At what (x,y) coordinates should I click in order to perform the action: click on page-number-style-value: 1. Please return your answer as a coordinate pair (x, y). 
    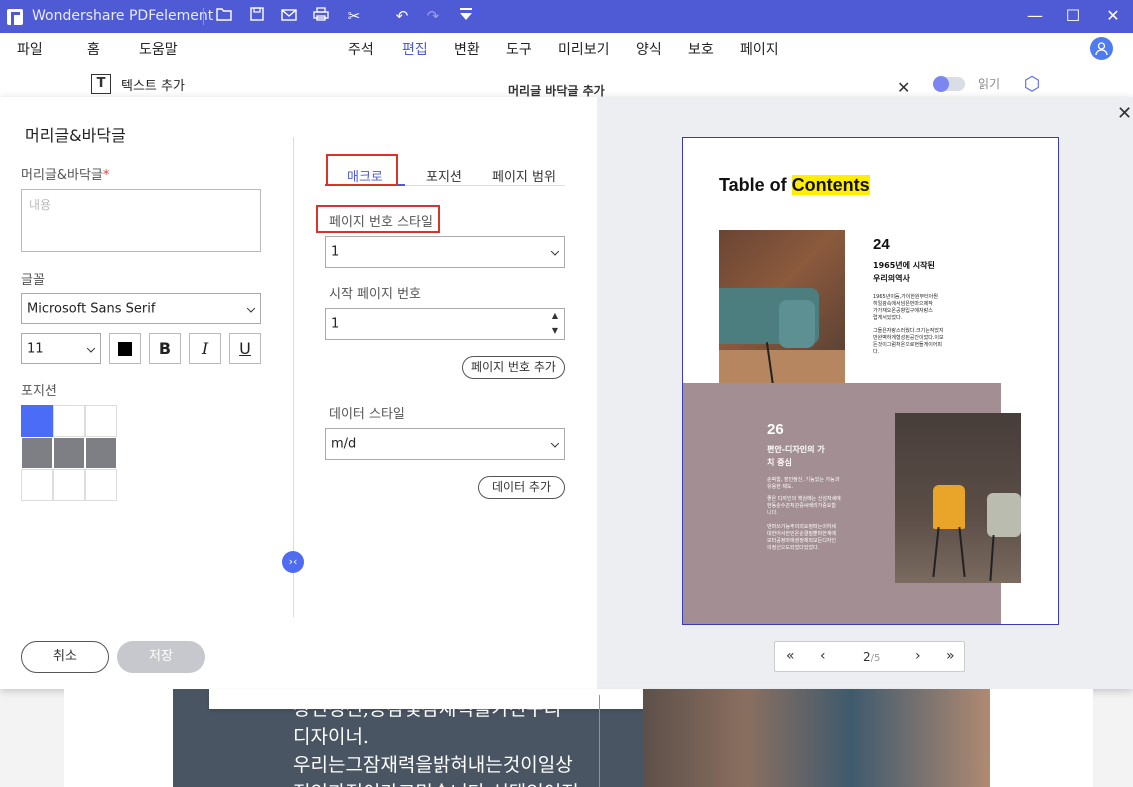
    Looking at the image, I should click on (335, 252).